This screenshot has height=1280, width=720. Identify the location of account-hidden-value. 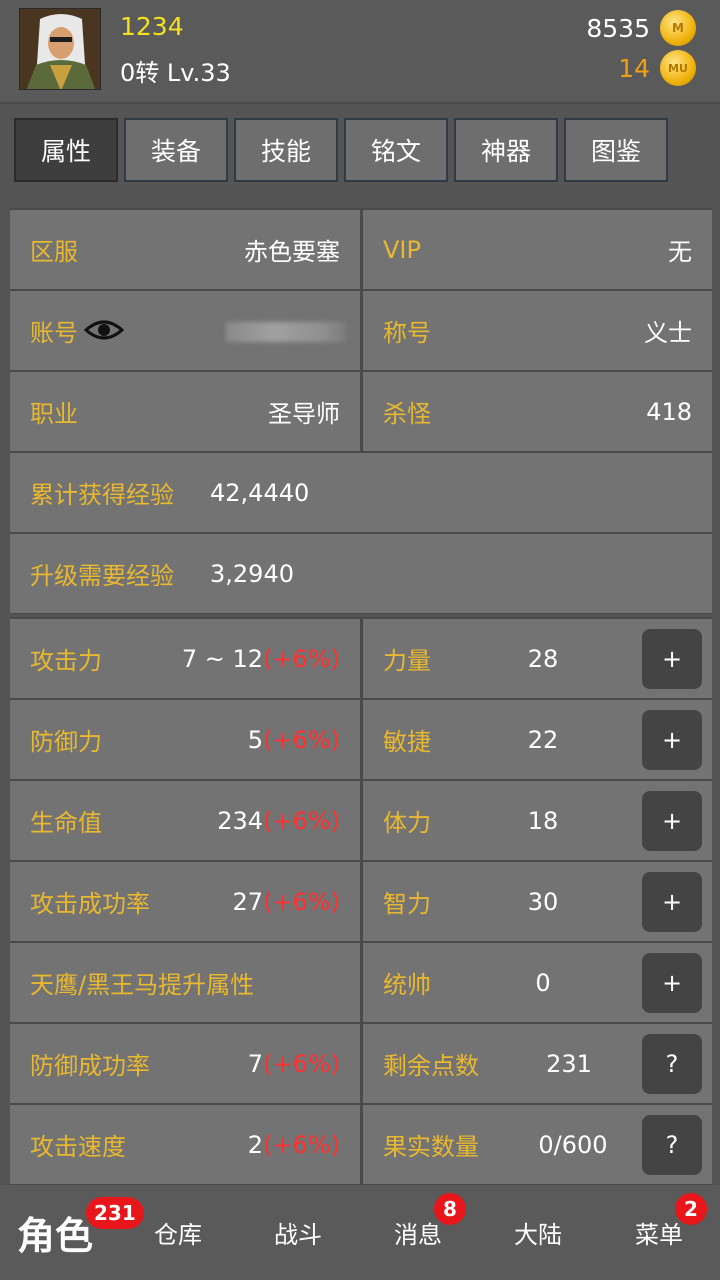
(286, 332).